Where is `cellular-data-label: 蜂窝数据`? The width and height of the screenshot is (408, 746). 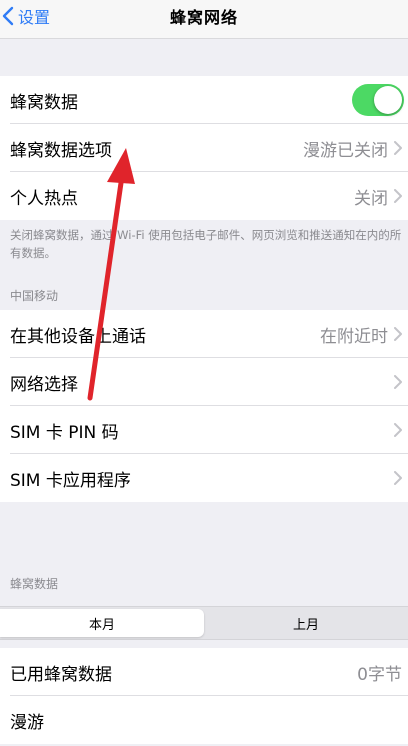
cellular-data-label: 蜂窝数据 is located at coordinates (44, 102).